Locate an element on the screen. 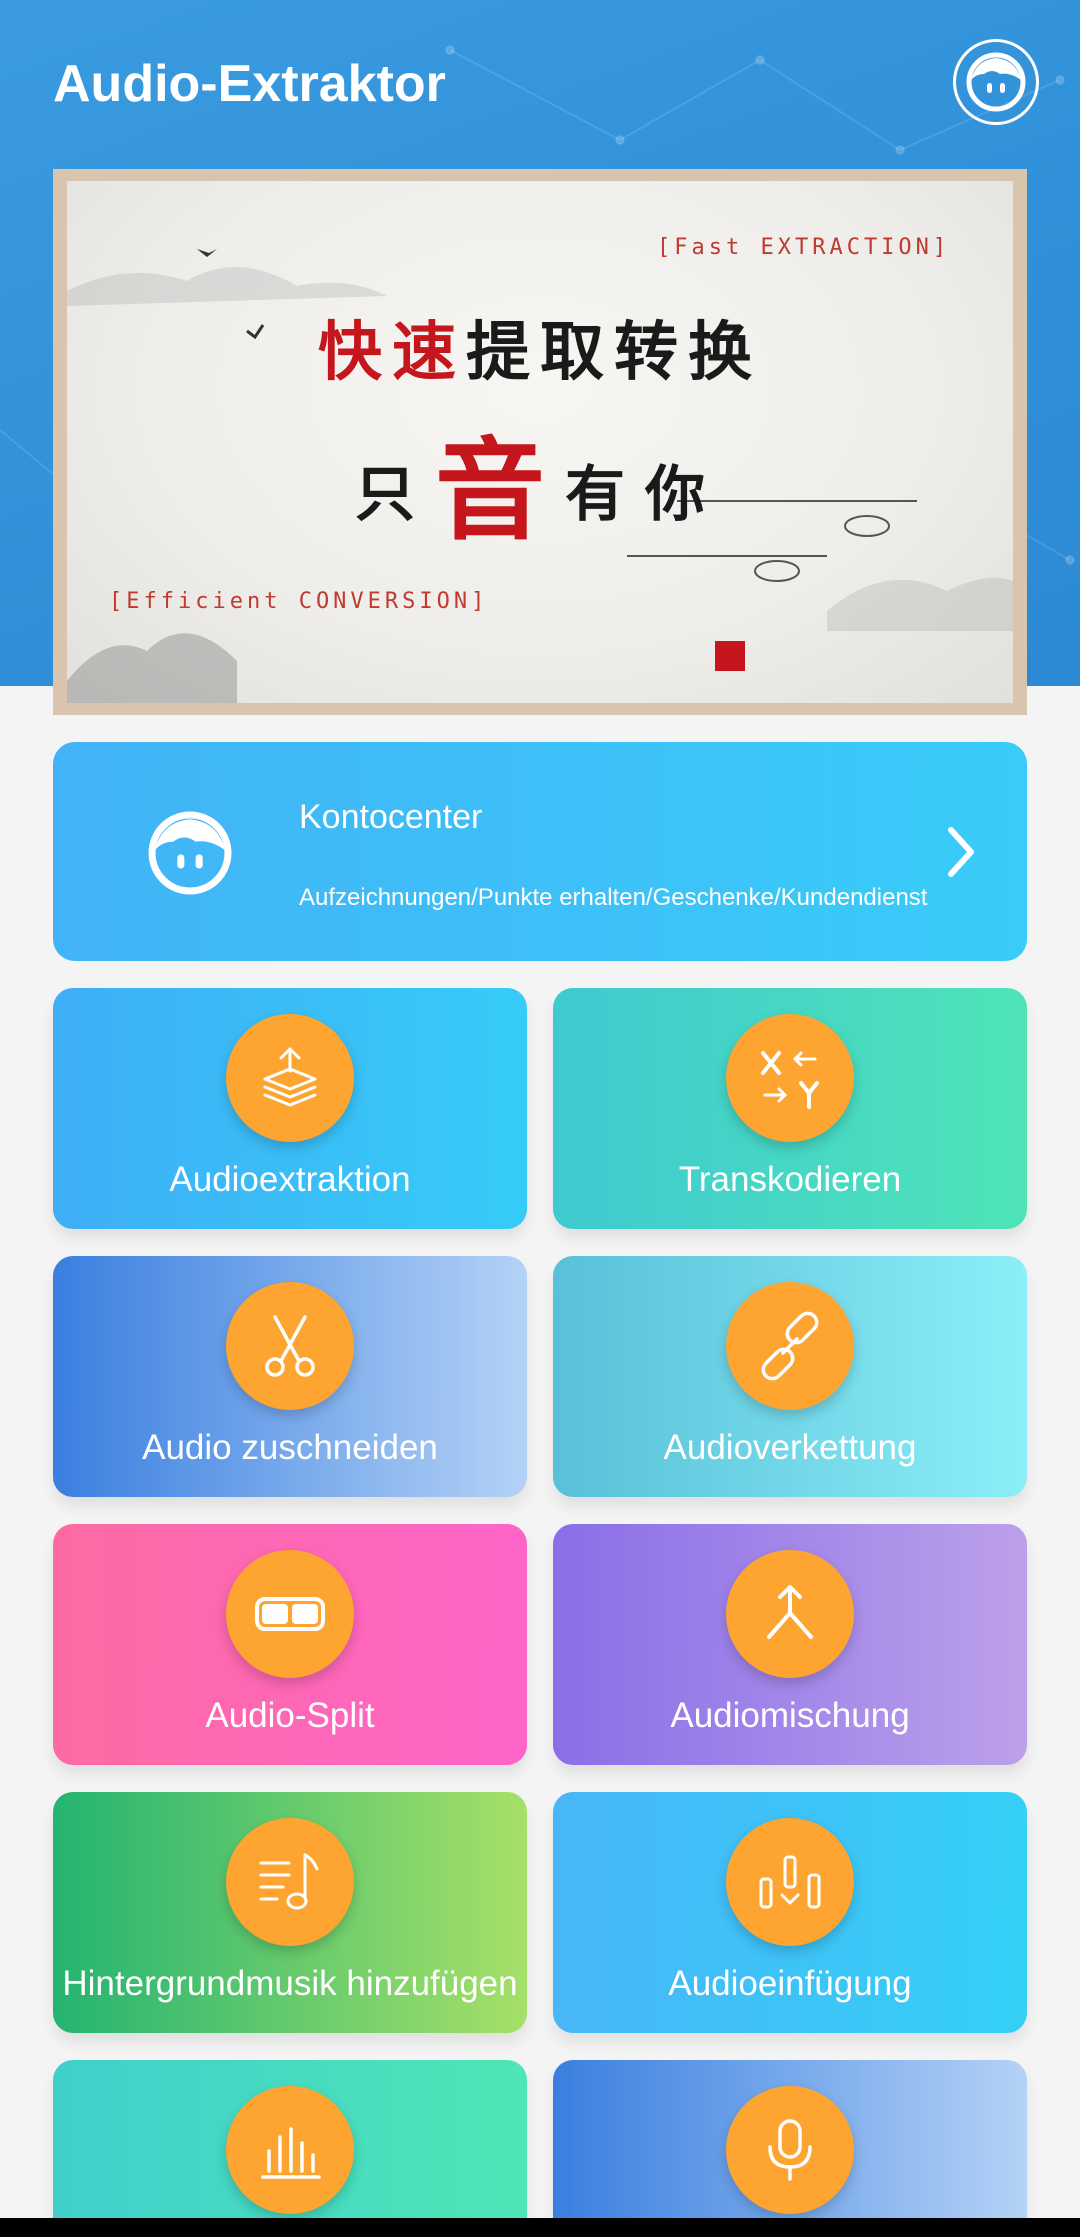 The height and width of the screenshot is (2237, 1080). tile-label: Audio-Split is located at coordinates (290, 1715).